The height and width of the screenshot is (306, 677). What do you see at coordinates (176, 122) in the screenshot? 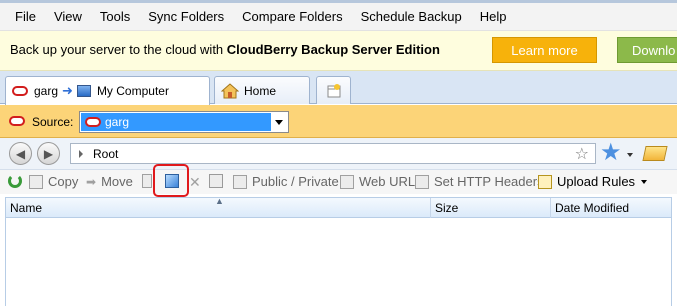
I see `source-selected-value: garg` at bounding box center [176, 122].